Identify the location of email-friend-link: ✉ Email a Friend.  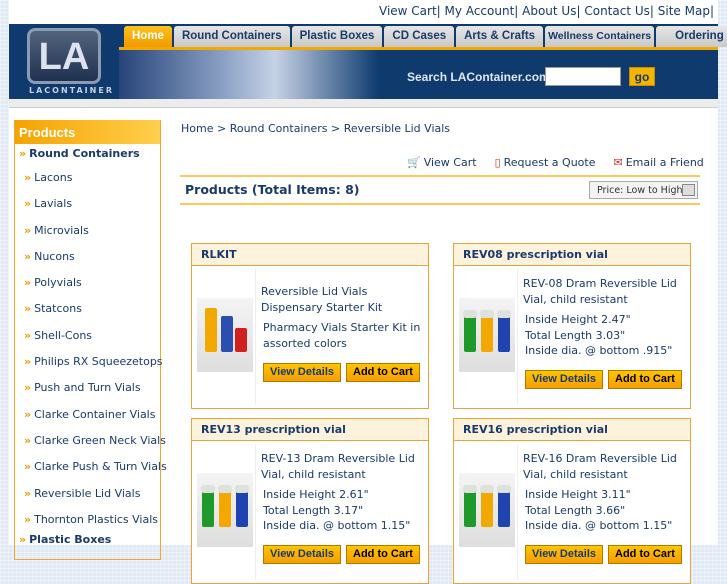
(658, 162).